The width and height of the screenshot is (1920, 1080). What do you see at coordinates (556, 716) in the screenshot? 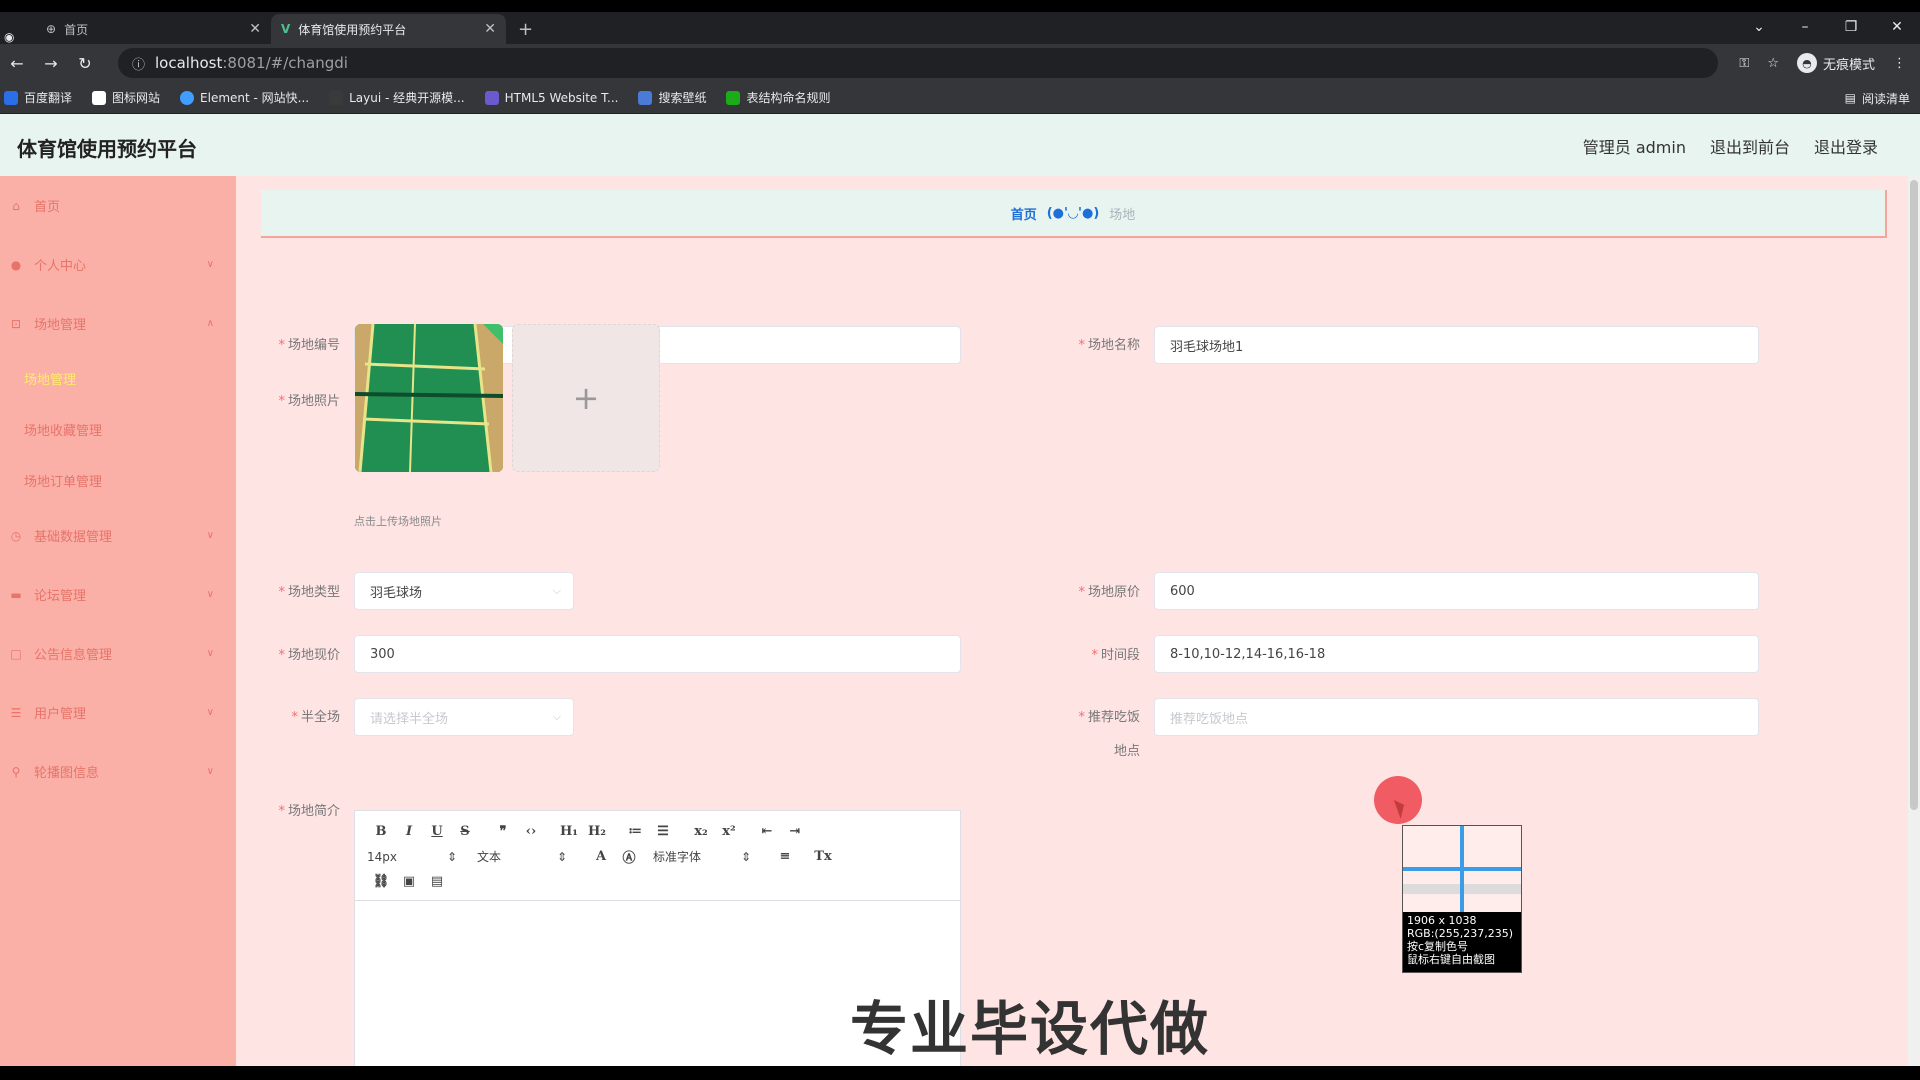
I see `chevron-down-icon: ⌵` at bounding box center [556, 716].